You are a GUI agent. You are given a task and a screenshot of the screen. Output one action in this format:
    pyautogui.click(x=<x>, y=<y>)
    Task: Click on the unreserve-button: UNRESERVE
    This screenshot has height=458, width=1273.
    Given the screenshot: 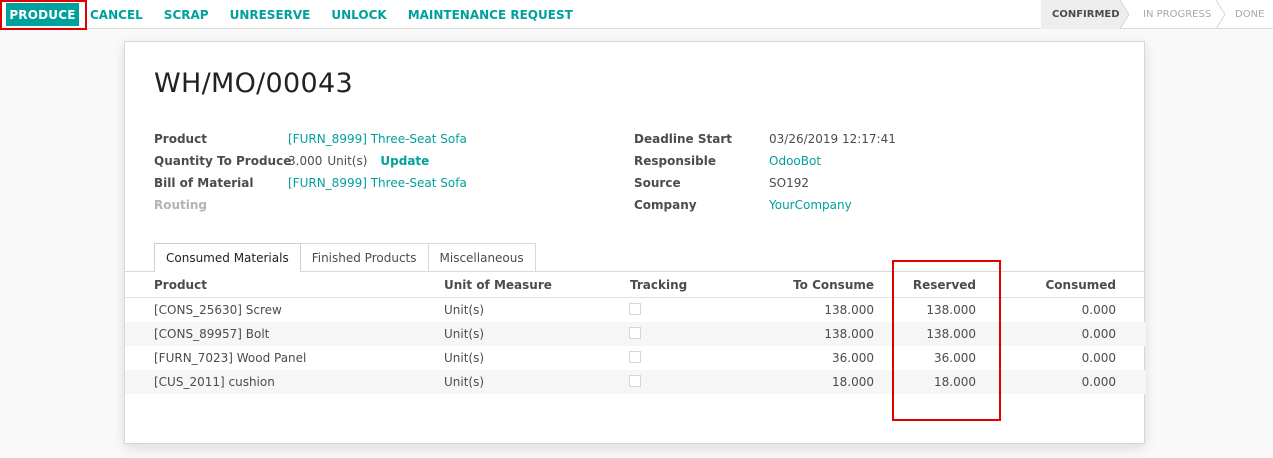 What is the action you would take?
    pyautogui.click(x=270, y=15)
    